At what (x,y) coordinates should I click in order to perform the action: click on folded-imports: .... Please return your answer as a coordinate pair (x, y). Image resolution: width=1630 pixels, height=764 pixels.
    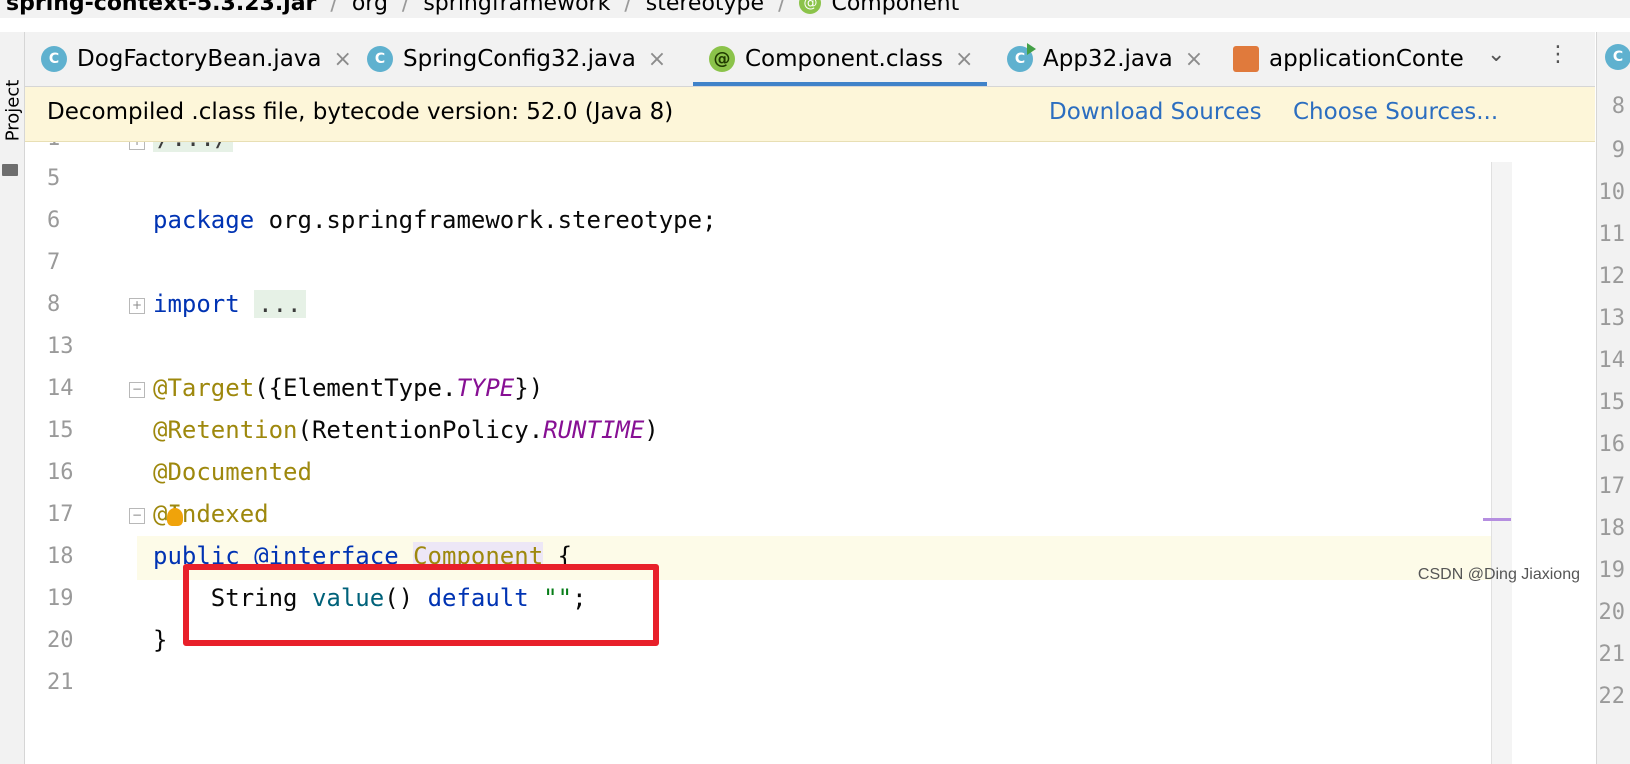
    Looking at the image, I should click on (280, 304).